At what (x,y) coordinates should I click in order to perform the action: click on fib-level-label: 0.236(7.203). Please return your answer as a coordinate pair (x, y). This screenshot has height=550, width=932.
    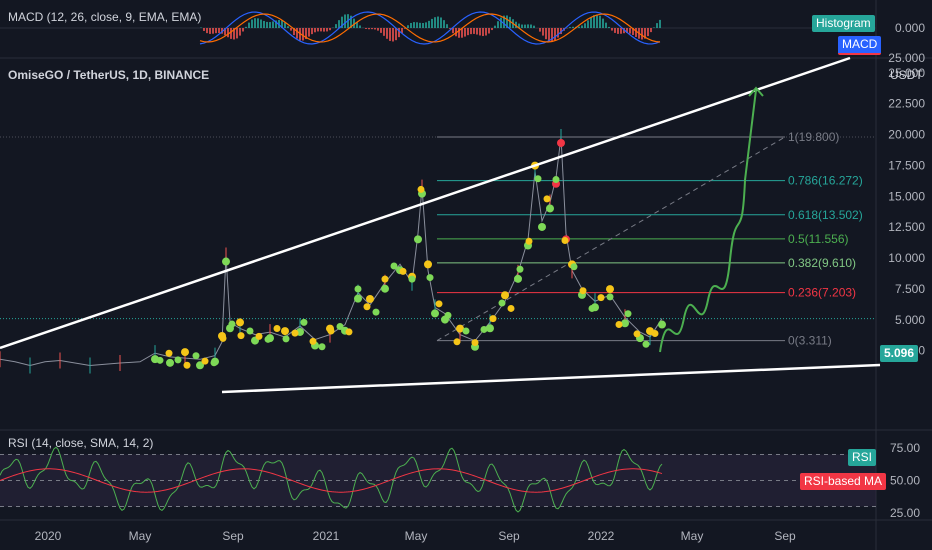
    Looking at the image, I should click on (822, 293).